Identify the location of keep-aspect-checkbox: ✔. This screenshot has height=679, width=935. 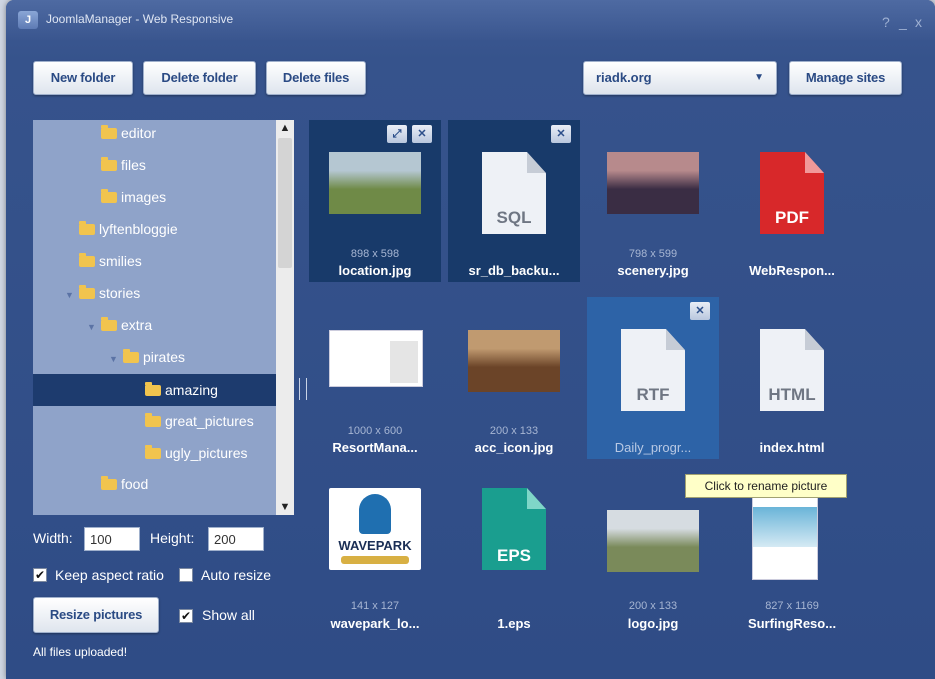
(40, 575).